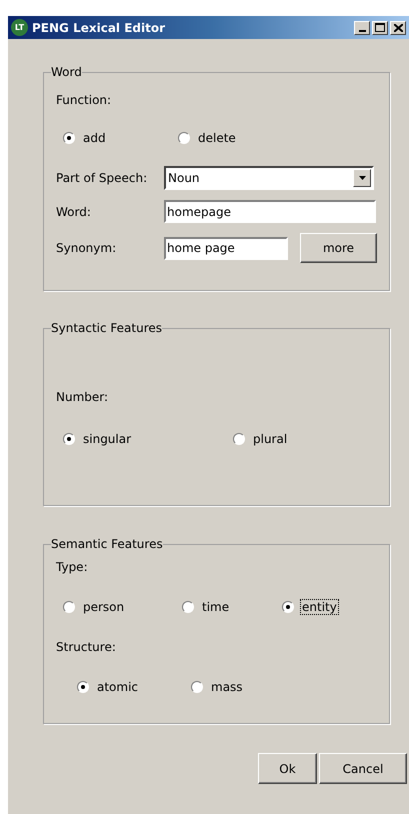 The image size is (409, 814). Describe the element at coordinates (241, 687) in the screenshot. I see `radio-option: mass` at that location.